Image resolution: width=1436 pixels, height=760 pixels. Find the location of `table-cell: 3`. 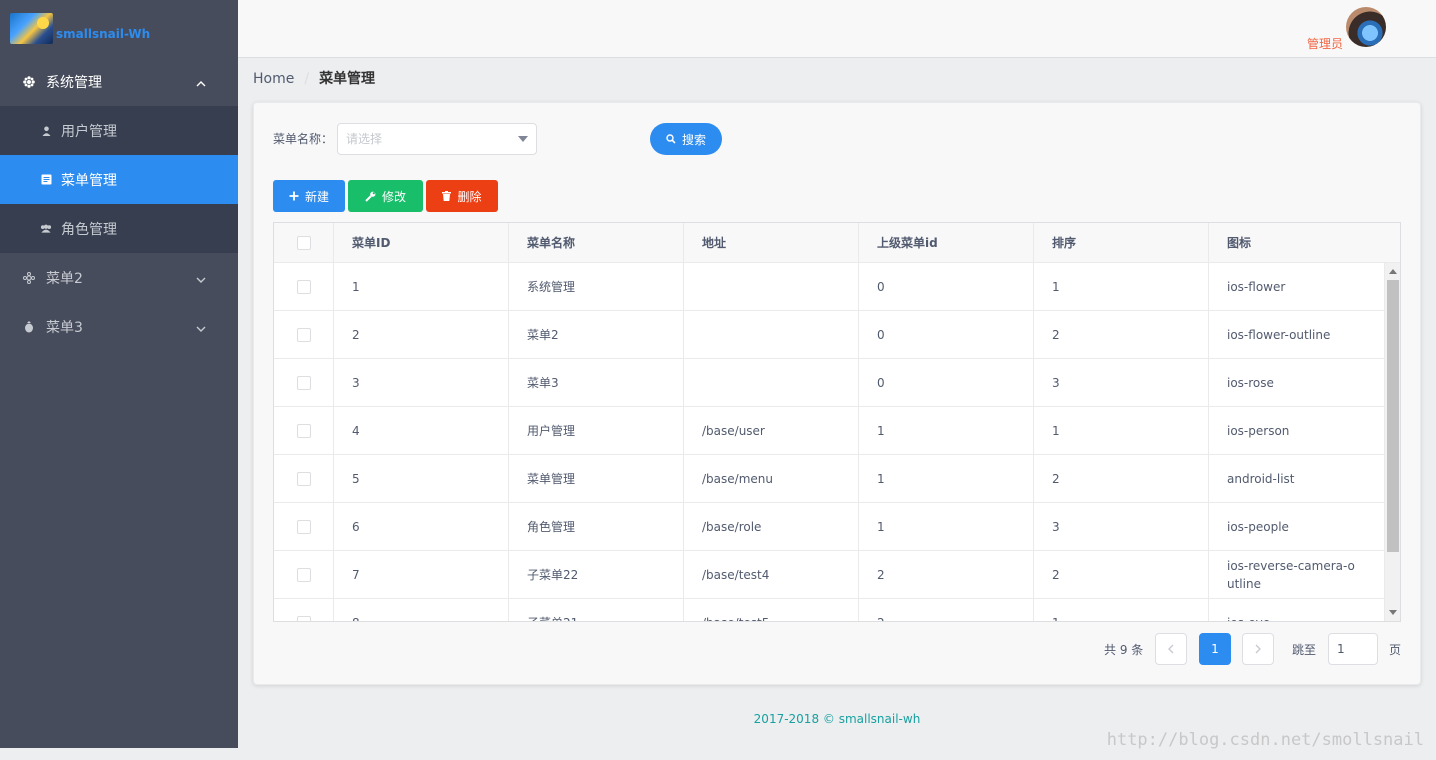

table-cell: 3 is located at coordinates (1121, 382).